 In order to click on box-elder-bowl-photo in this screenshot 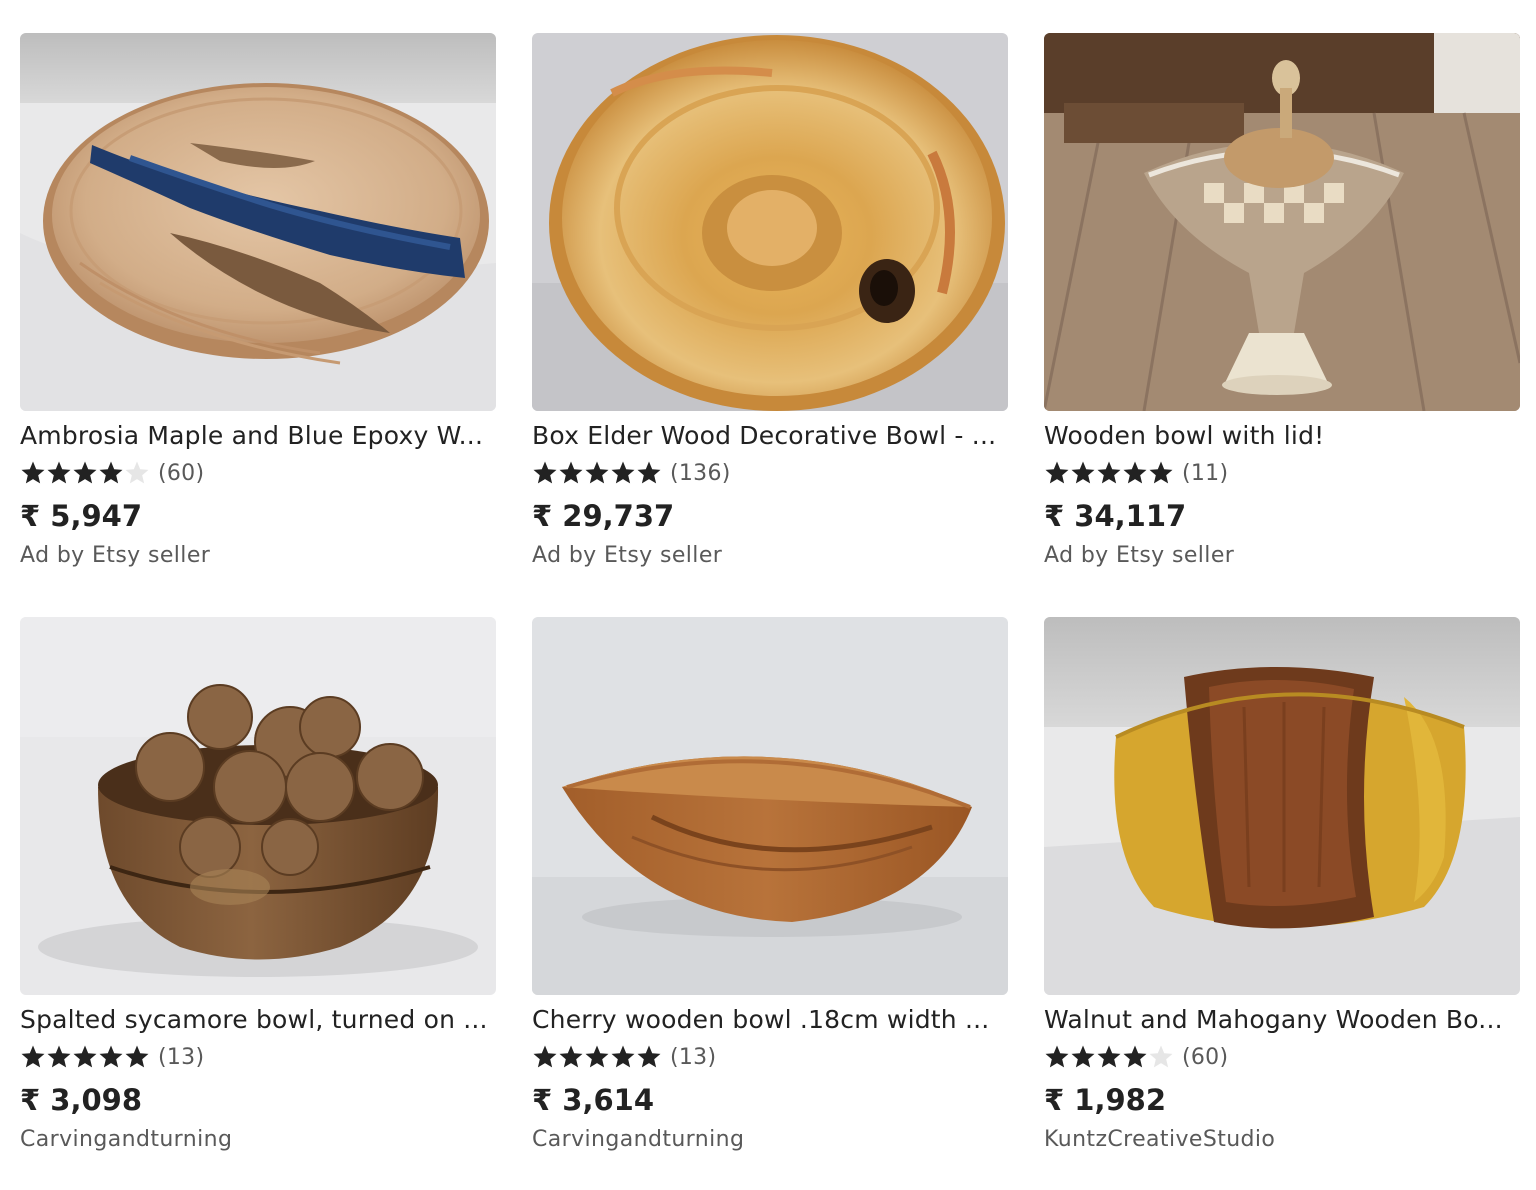, I will do `click(770, 222)`.